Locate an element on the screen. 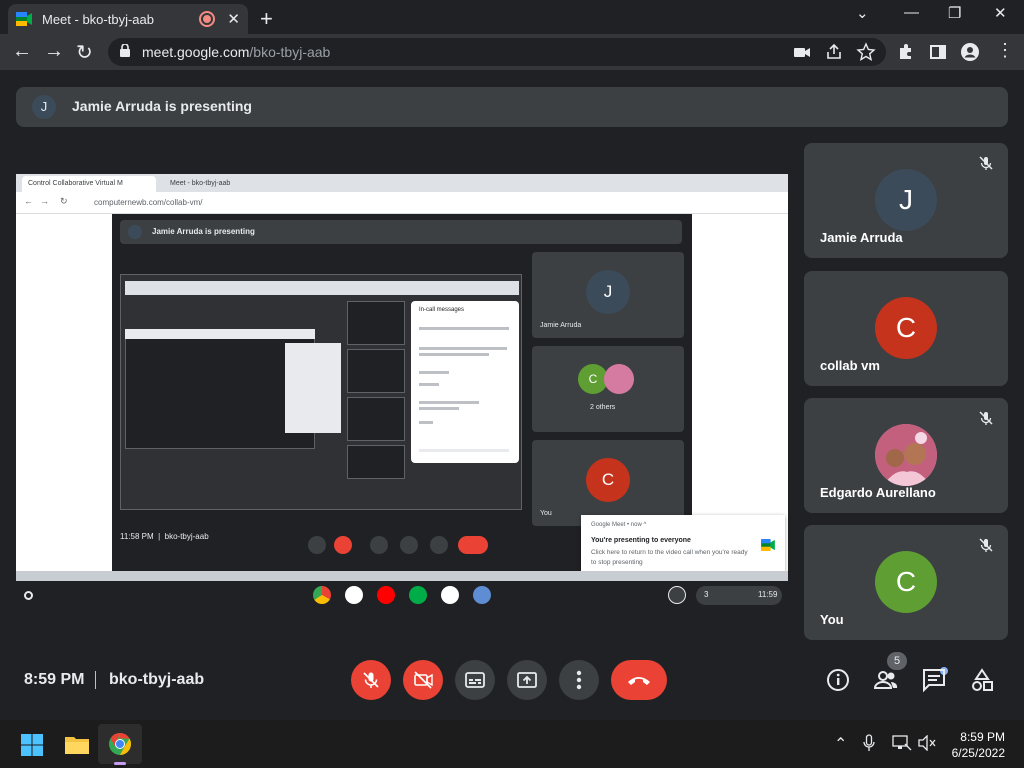 Image resolution: width=1024 pixels, height=768 pixels. chevron-up-icon: ⌃ is located at coordinates (840, 744).